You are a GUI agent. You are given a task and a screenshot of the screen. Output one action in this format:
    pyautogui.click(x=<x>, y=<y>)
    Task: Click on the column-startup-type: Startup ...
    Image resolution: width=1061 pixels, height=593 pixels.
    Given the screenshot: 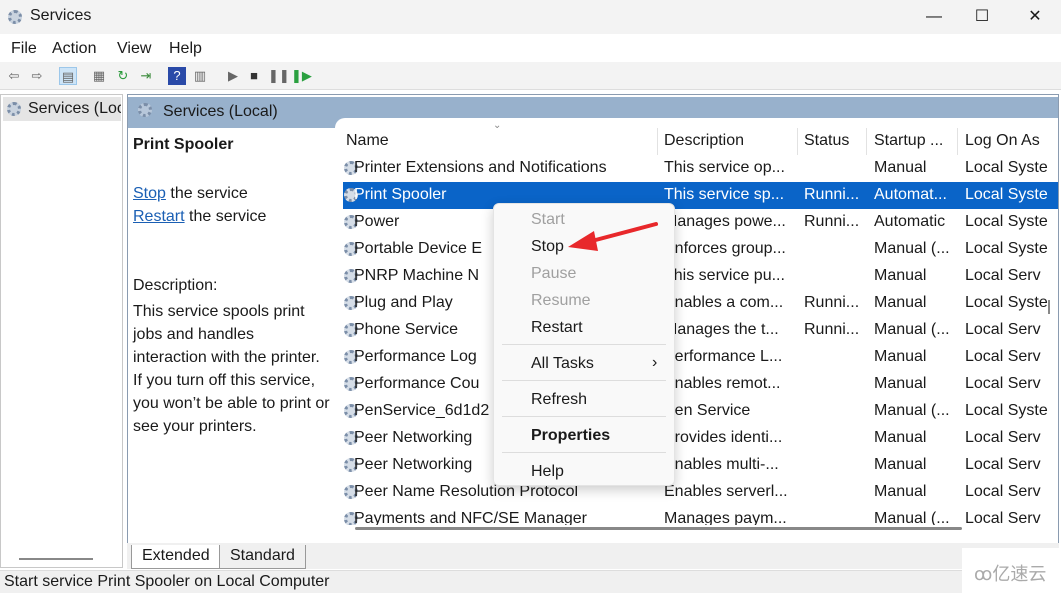 What is the action you would take?
    pyautogui.click(x=908, y=141)
    